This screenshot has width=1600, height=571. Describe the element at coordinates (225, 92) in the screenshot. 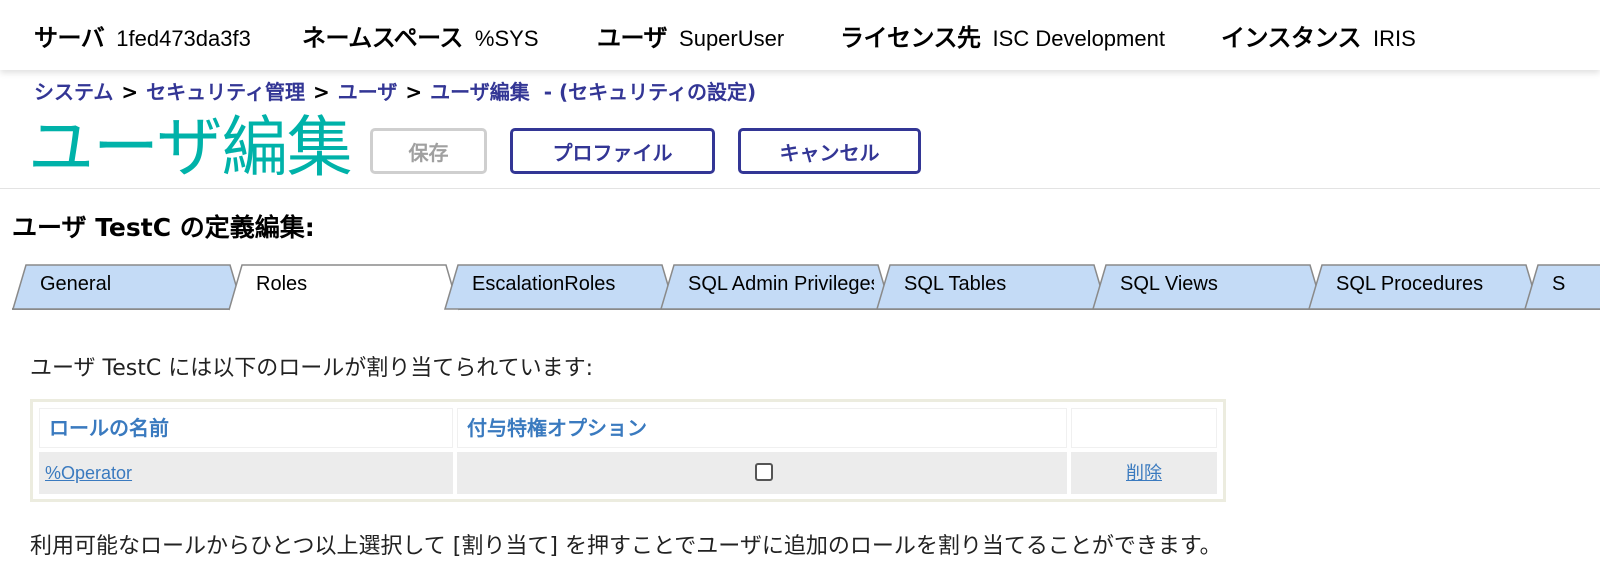

I see `breadcrumb-security-management: セキュリティ管理` at that location.